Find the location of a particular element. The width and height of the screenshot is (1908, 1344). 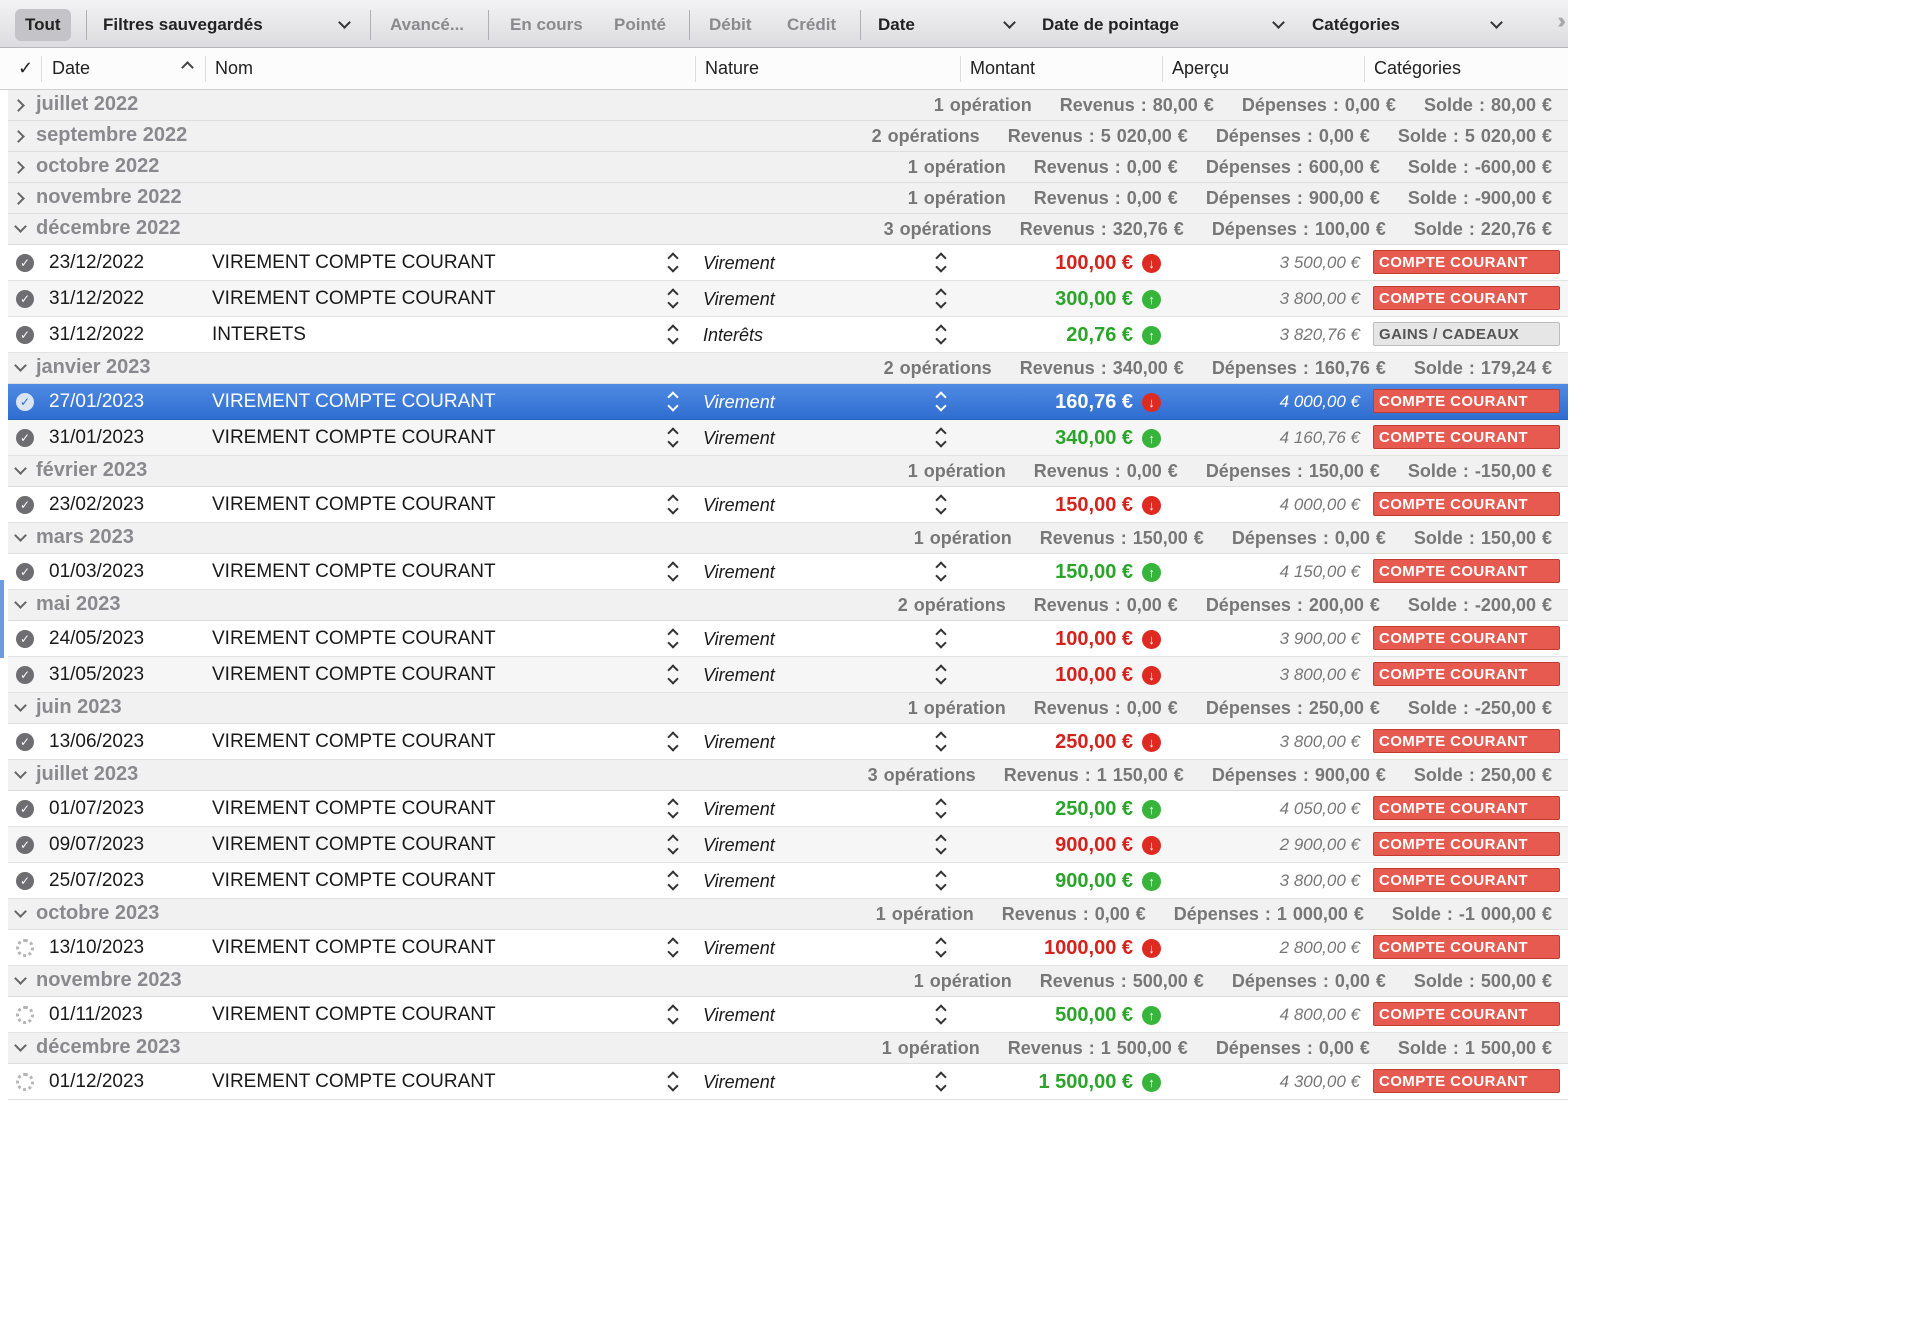

date-filter-dropdown: Date is located at coordinates (896, 25).